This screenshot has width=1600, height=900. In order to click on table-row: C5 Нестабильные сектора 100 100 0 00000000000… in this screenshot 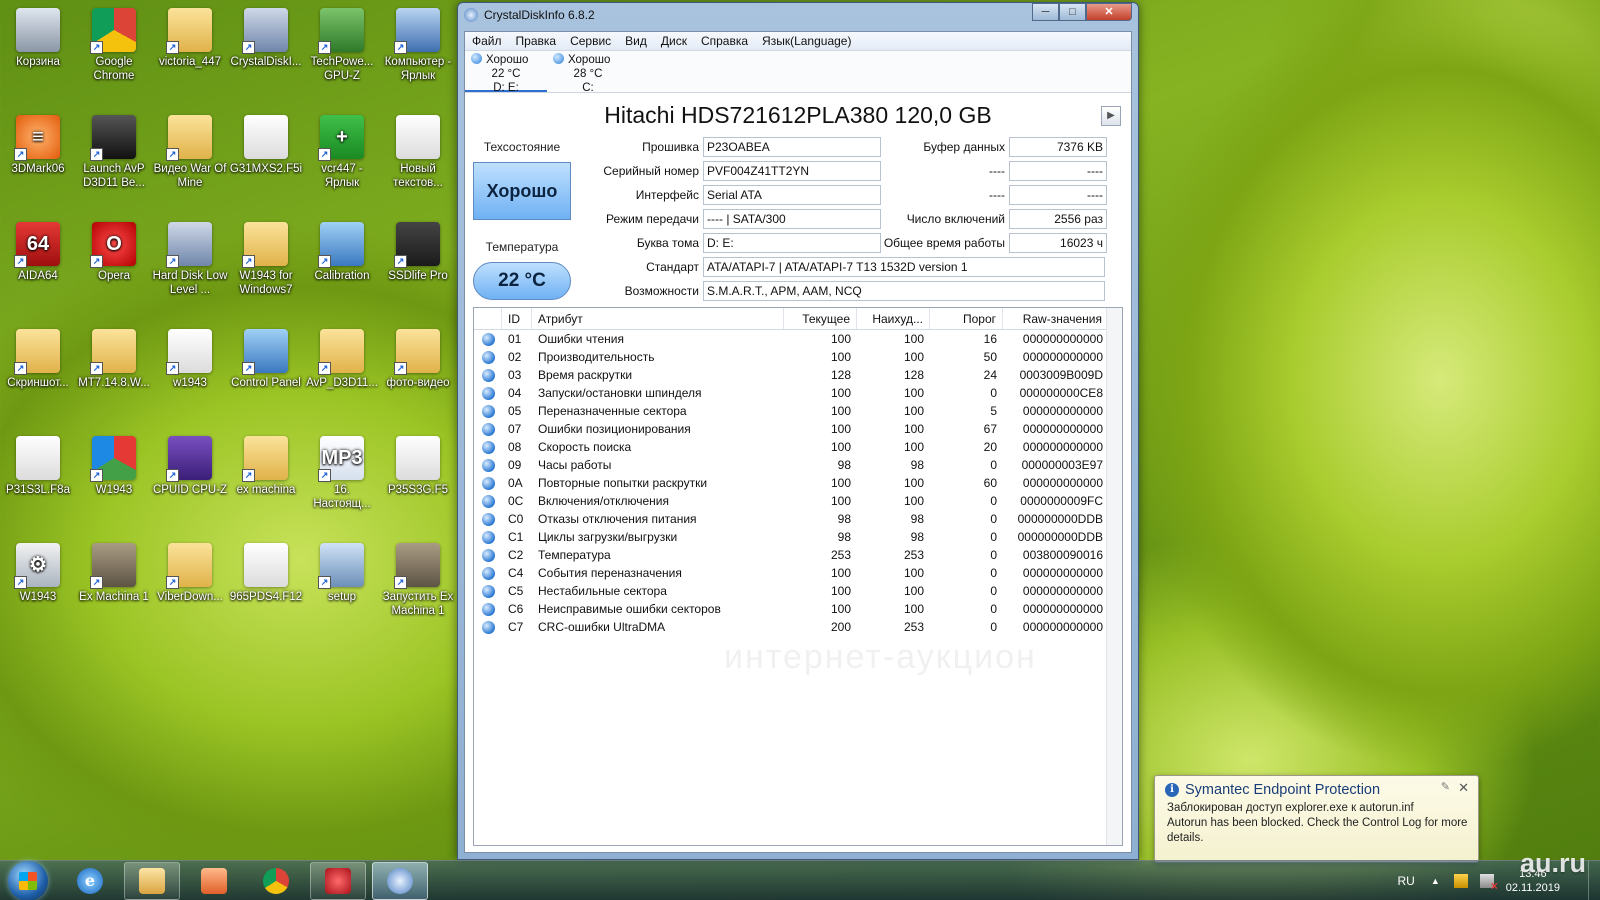, I will do `click(798, 591)`.